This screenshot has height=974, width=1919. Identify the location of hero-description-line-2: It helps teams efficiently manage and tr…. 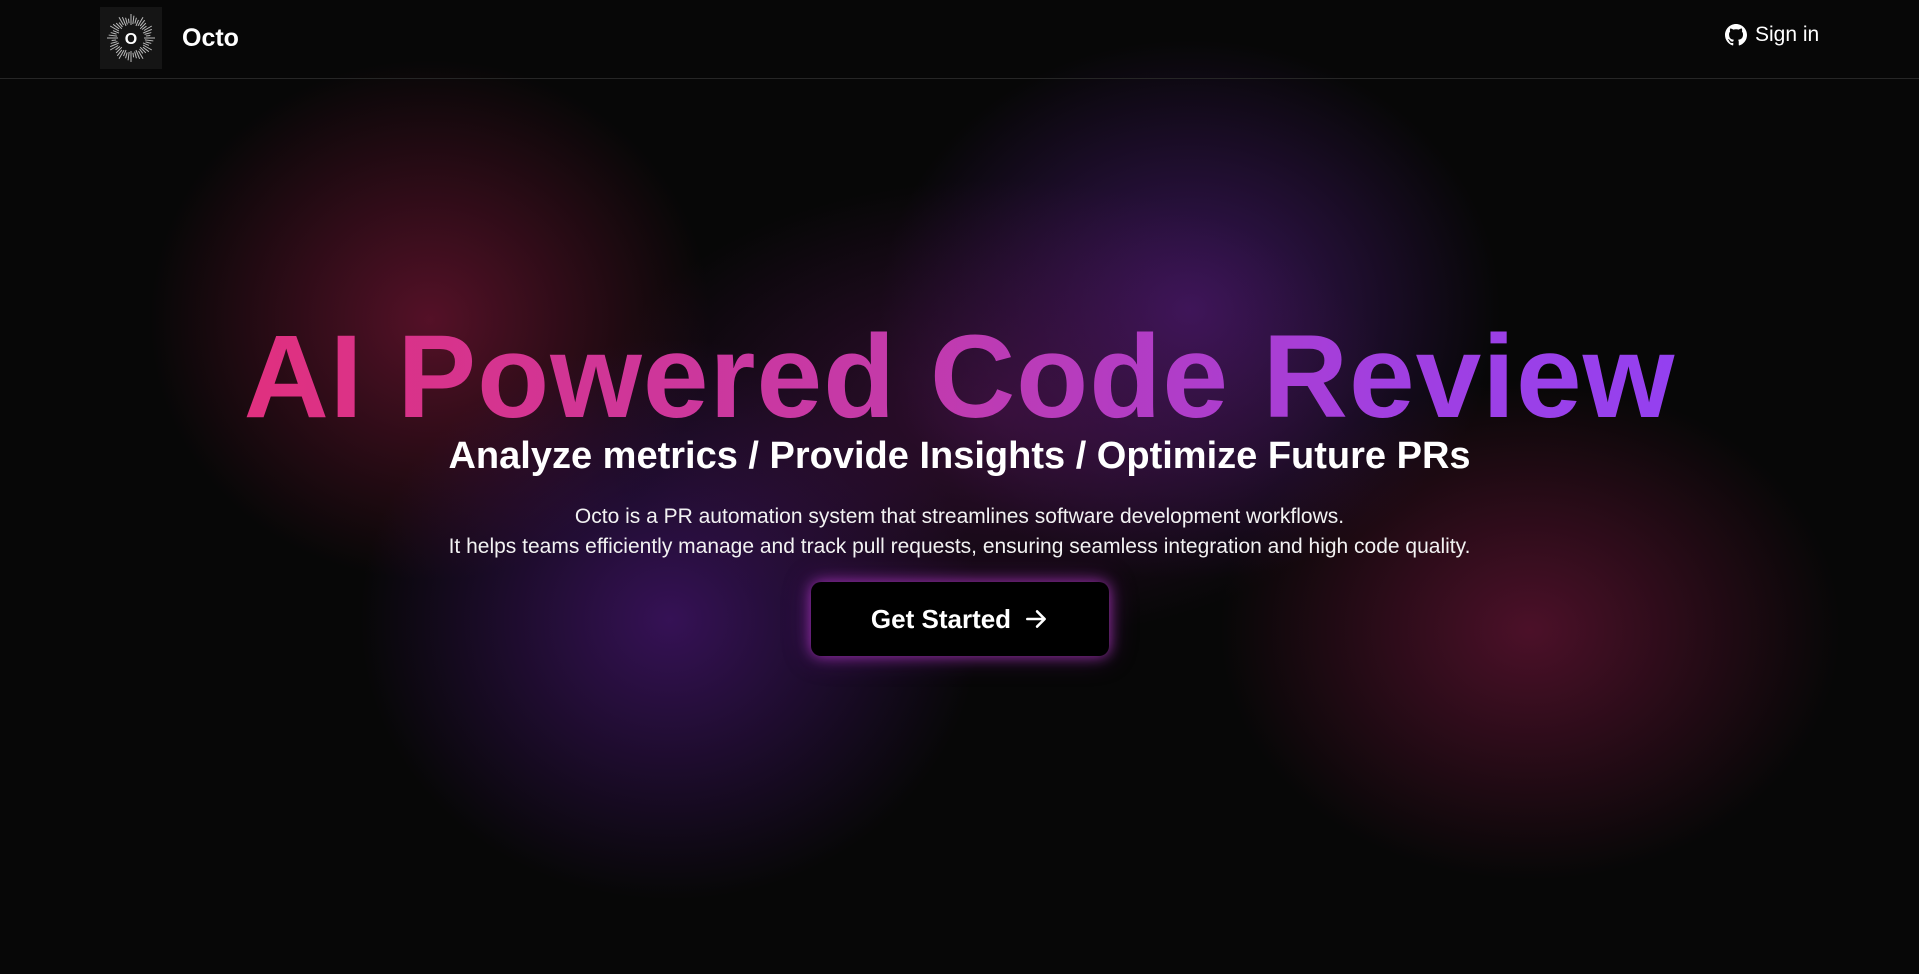
(959, 546).